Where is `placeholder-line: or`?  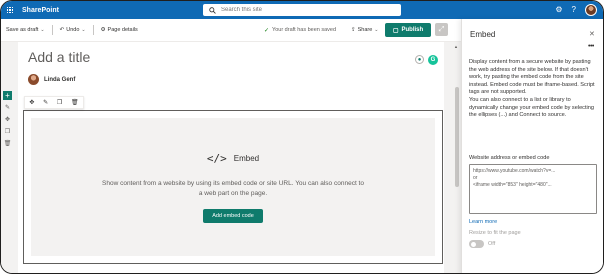
placeholder-line: or is located at coordinates (475, 178).